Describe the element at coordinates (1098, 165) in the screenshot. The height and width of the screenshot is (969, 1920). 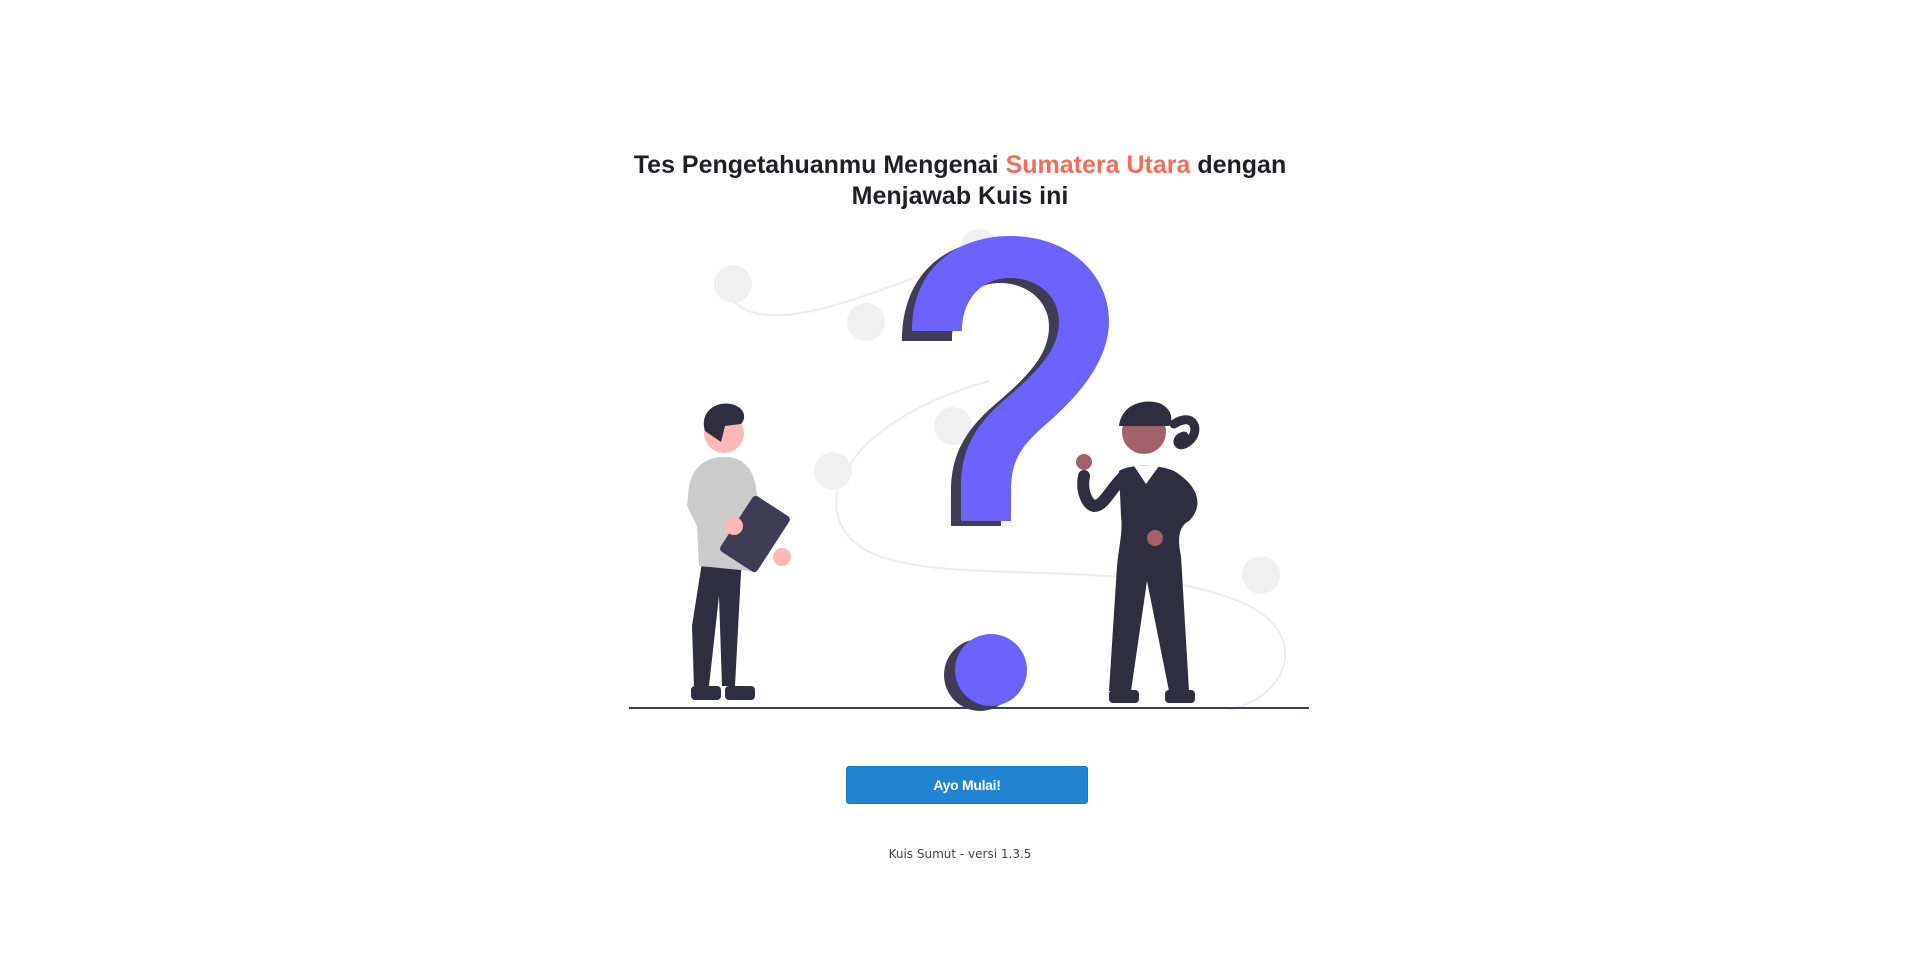
I see `title-highlight: Sumatera Utara` at that location.